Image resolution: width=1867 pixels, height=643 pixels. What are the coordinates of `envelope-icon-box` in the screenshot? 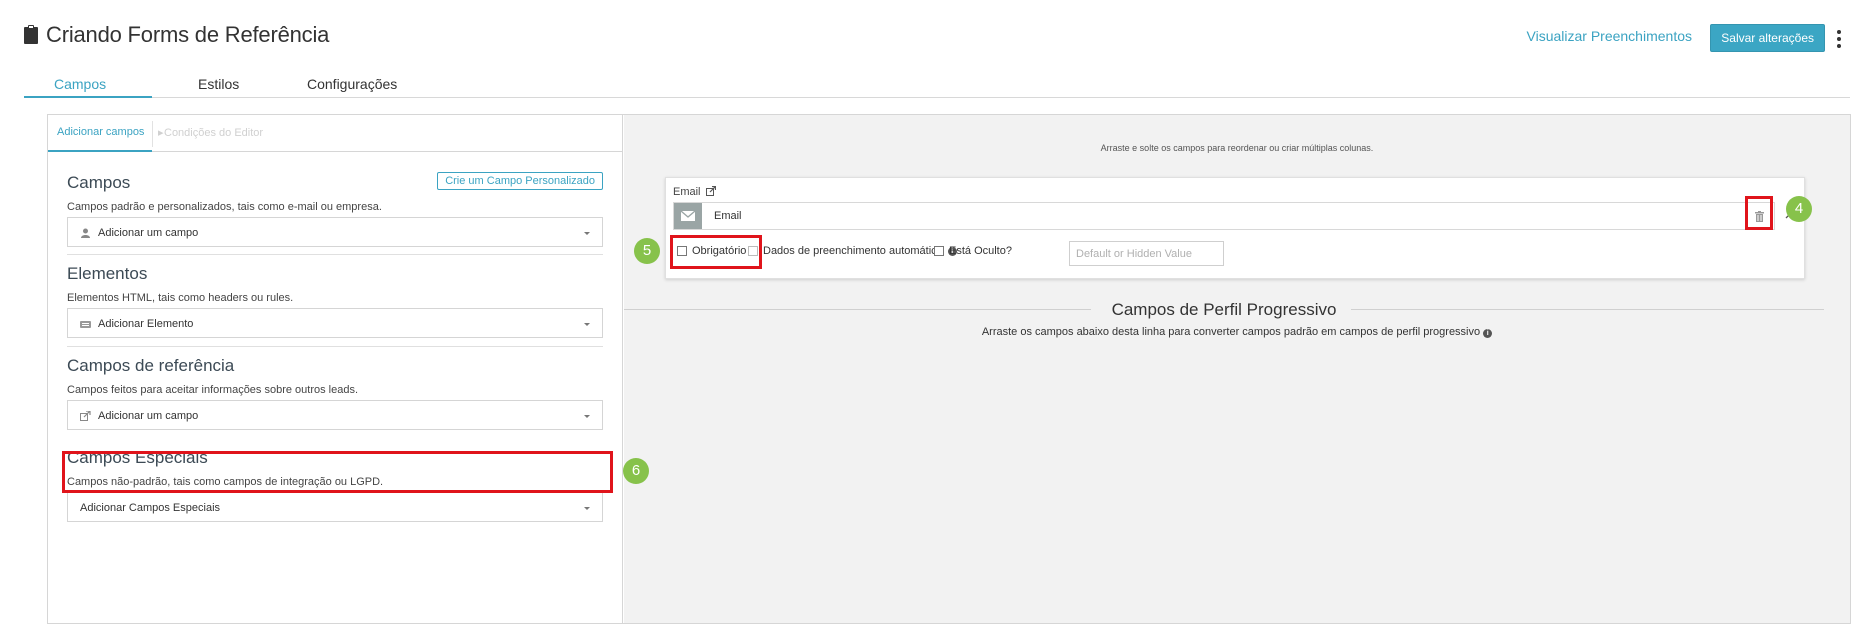 It's located at (688, 216).